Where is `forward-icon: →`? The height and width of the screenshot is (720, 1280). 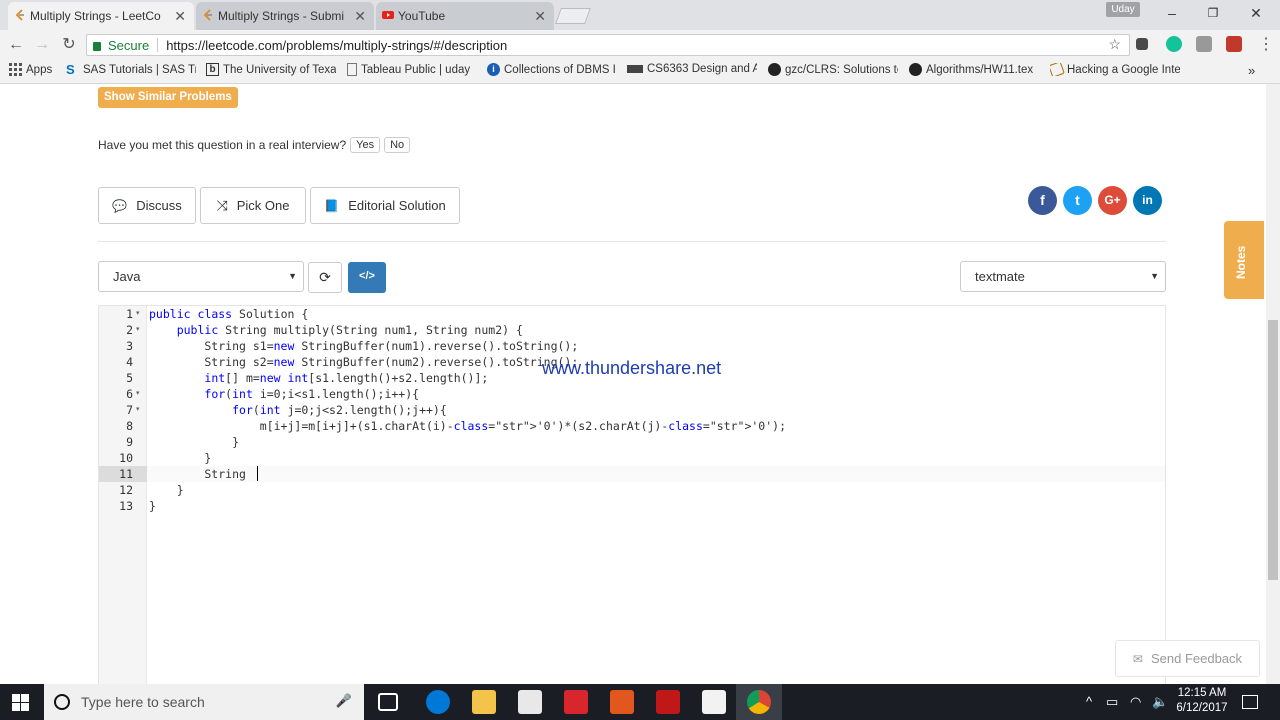
forward-icon: → is located at coordinates (42, 45).